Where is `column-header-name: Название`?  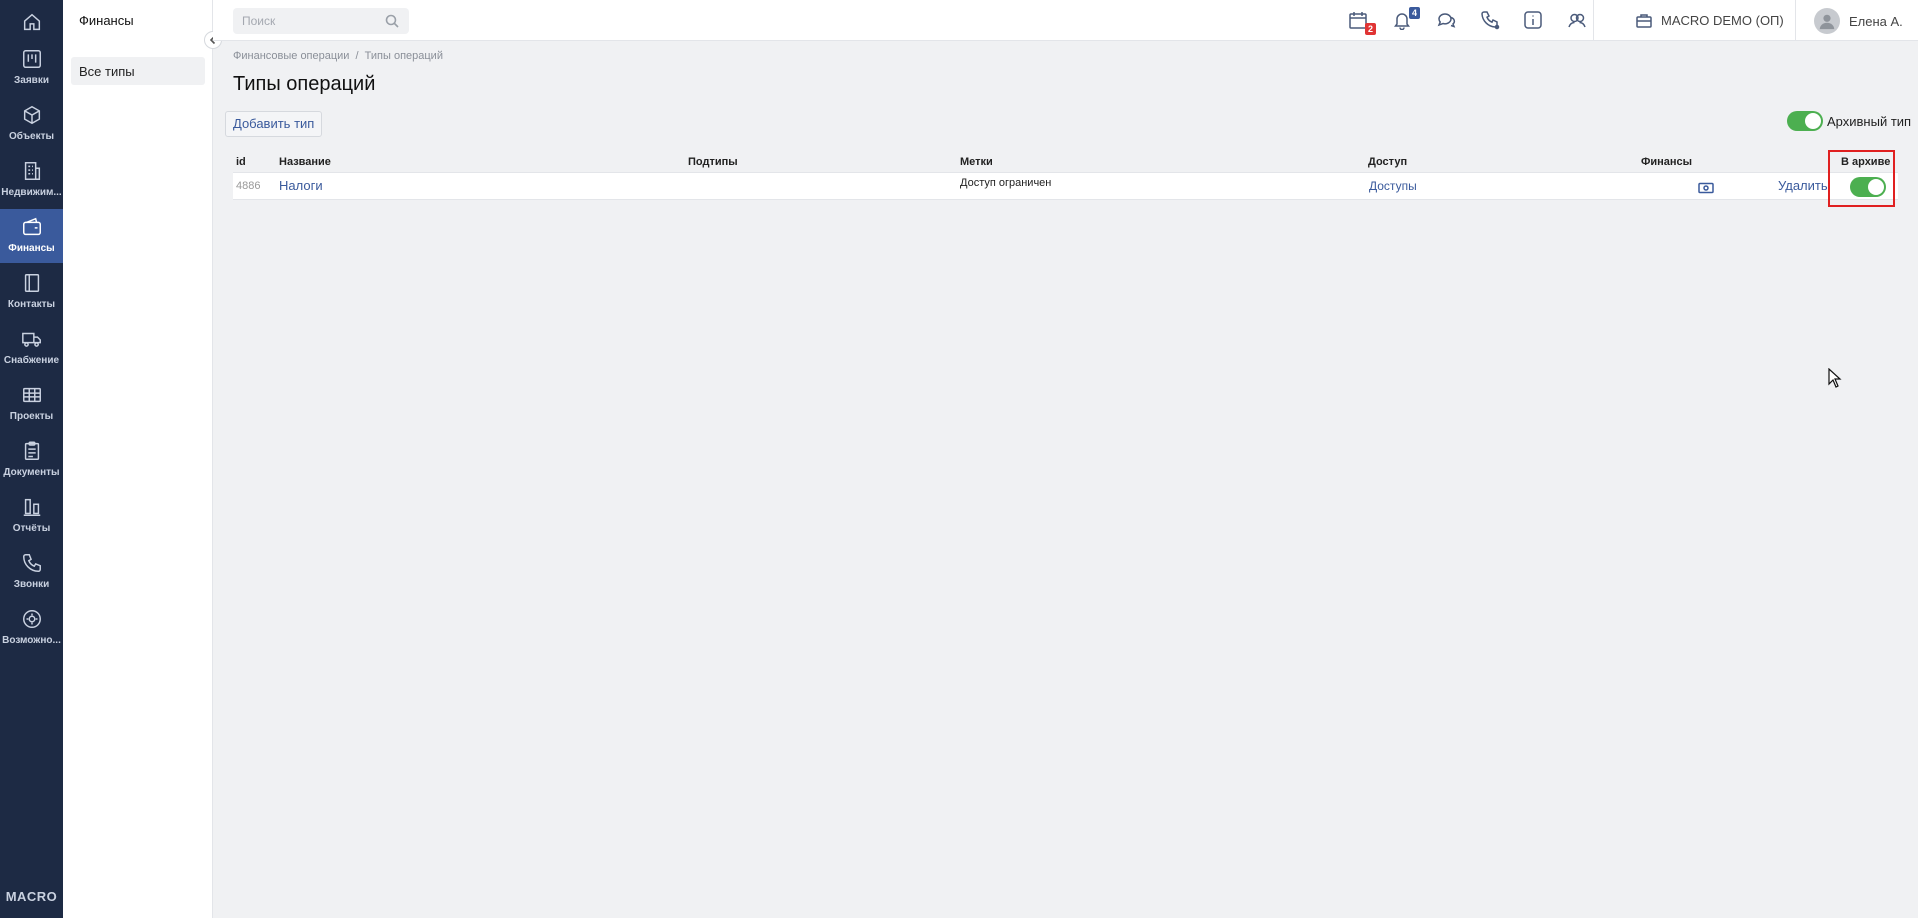
column-header-name: Название is located at coordinates (305, 162).